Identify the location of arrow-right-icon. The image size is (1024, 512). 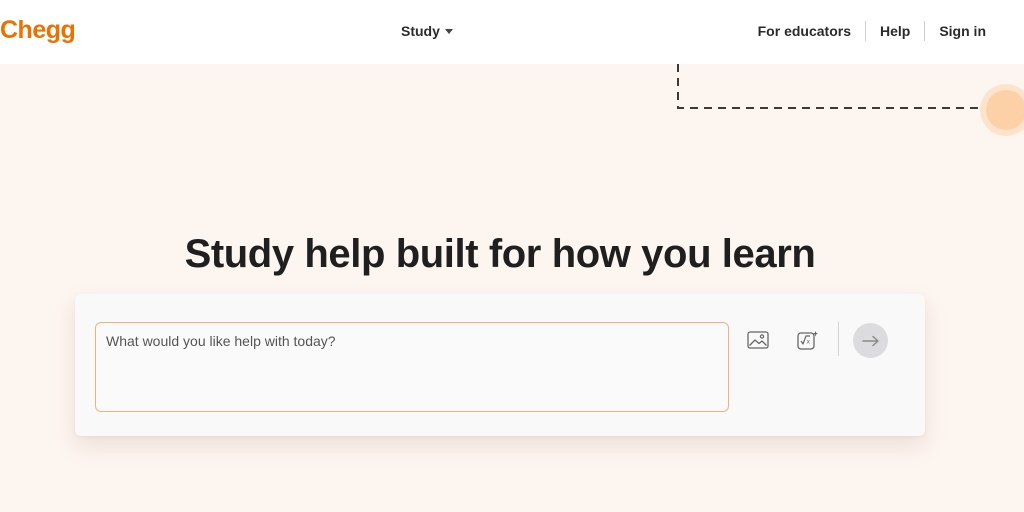
(870, 340).